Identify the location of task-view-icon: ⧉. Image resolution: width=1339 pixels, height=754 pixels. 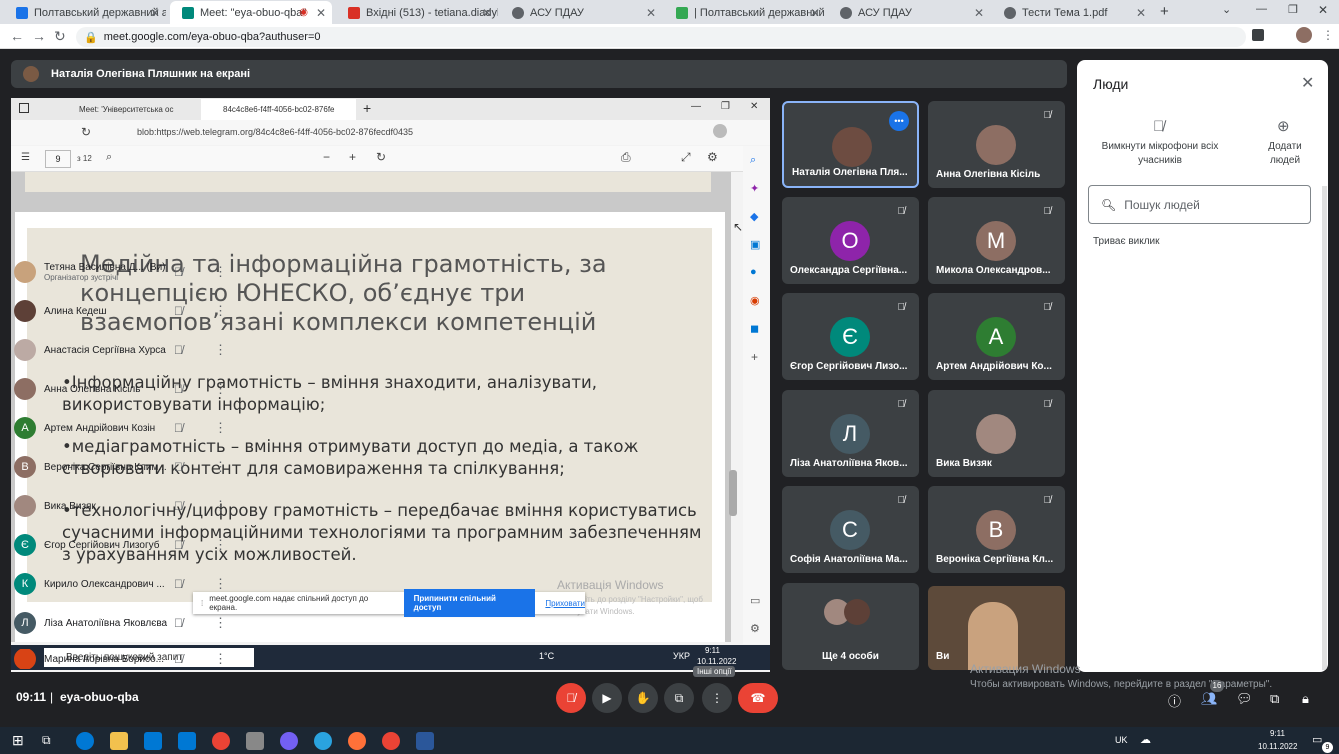
(46, 740).